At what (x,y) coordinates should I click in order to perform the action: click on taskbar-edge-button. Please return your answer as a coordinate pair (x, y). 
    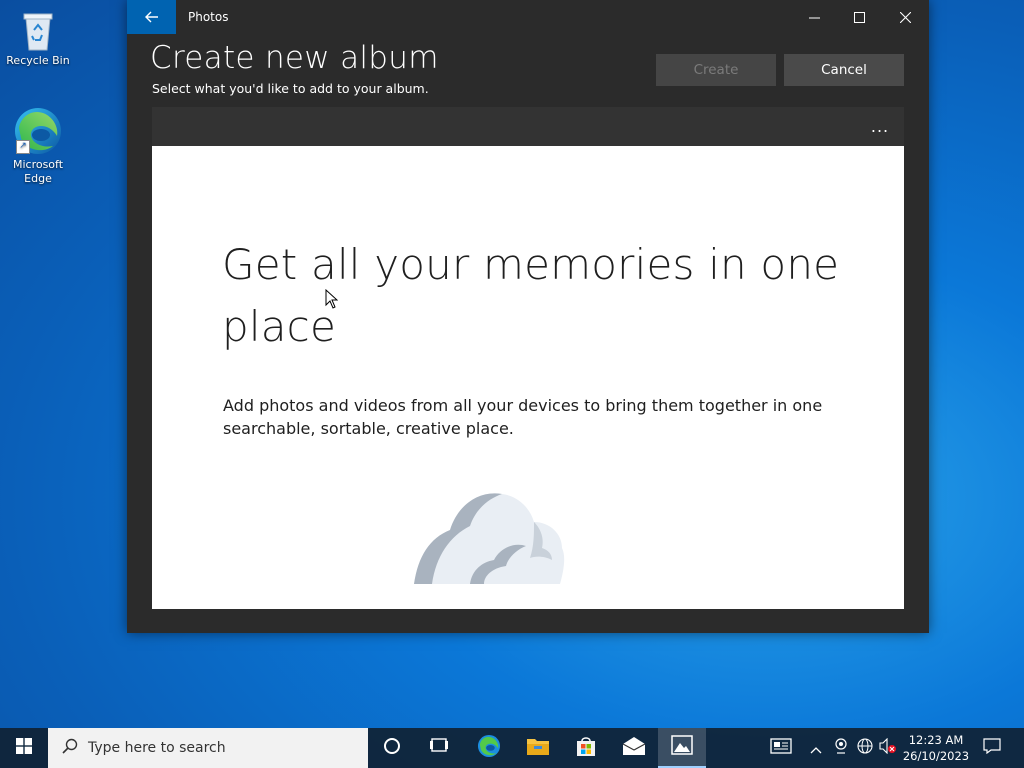
    Looking at the image, I should click on (489, 748).